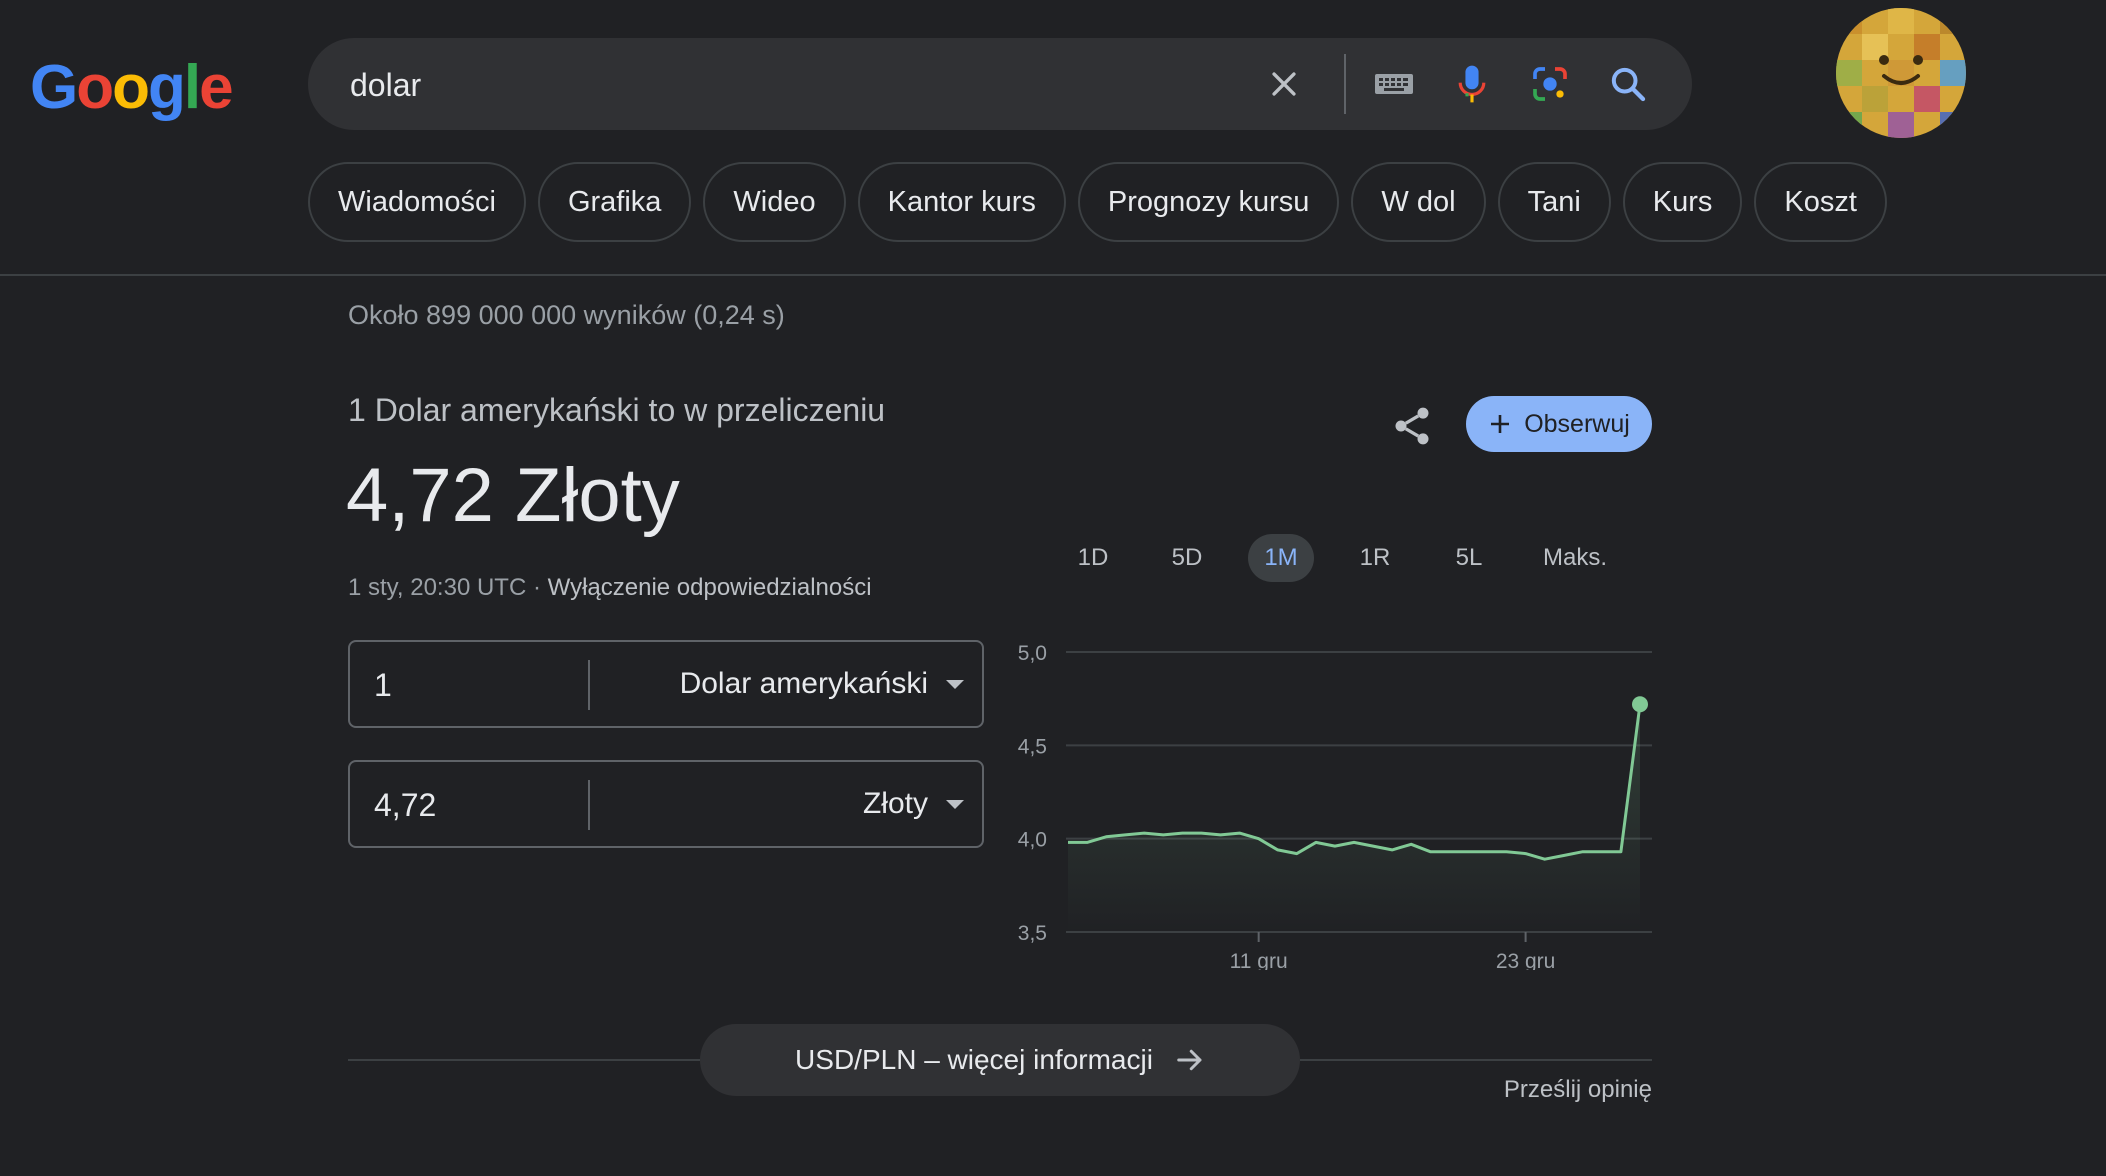  What do you see at coordinates (474, 685) in the screenshot?
I see `from-amount-input` at bounding box center [474, 685].